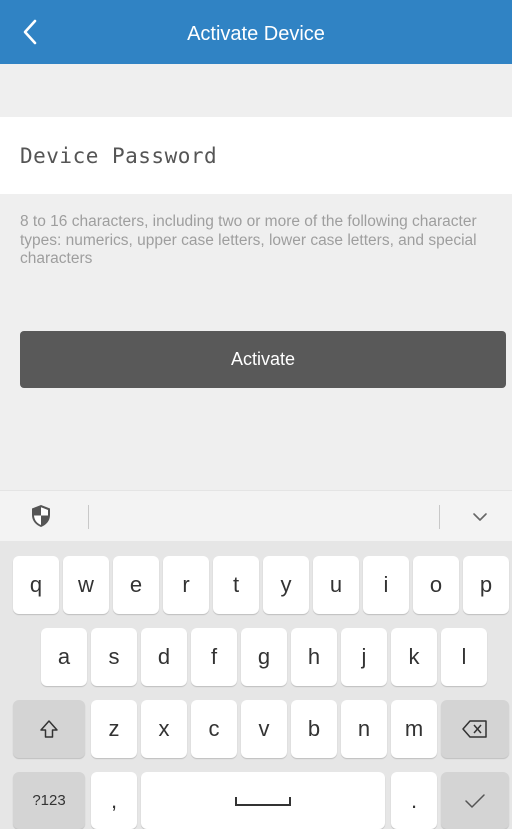 The width and height of the screenshot is (512, 829). What do you see at coordinates (264, 729) in the screenshot?
I see `key-v: v` at bounding box center [264, 729].